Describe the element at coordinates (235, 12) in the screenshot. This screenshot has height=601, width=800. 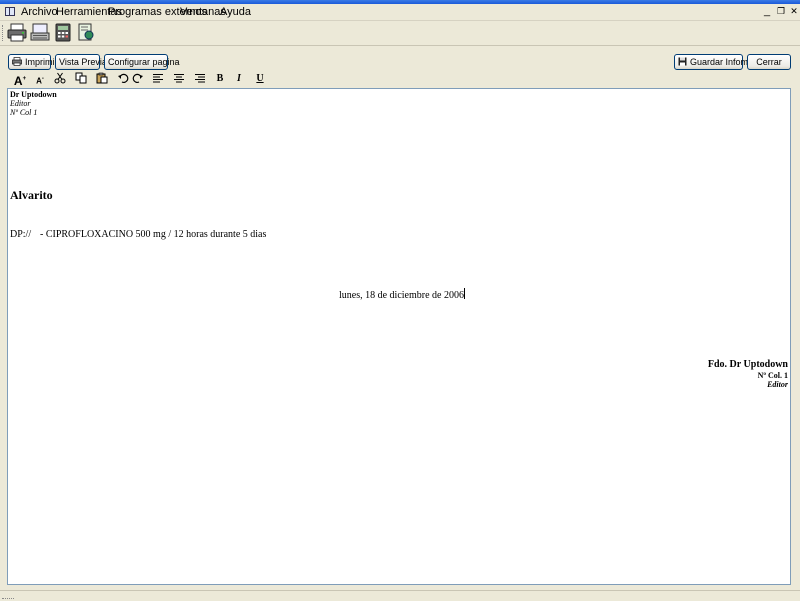
I see `menu-ayuda: Ayuda` at that location.